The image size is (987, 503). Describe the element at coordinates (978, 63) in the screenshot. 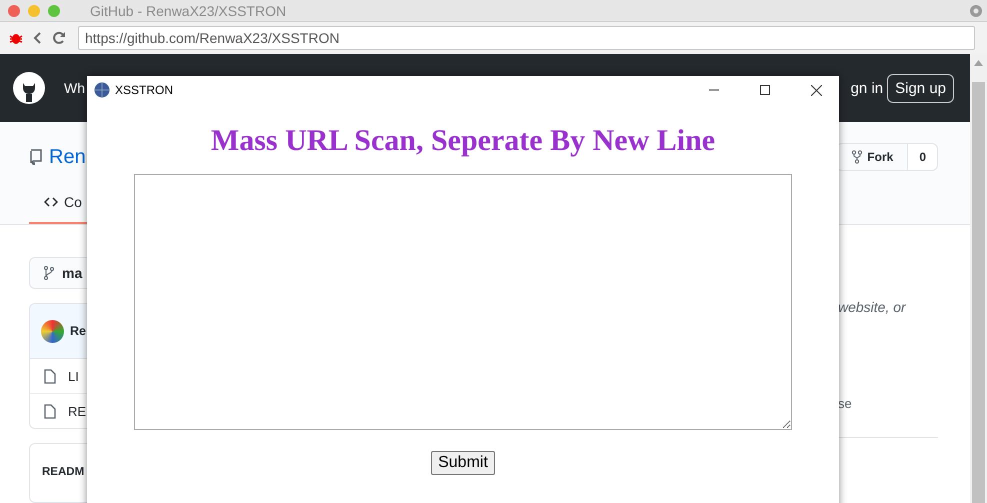

I see `scroll-up-icon` at that location.